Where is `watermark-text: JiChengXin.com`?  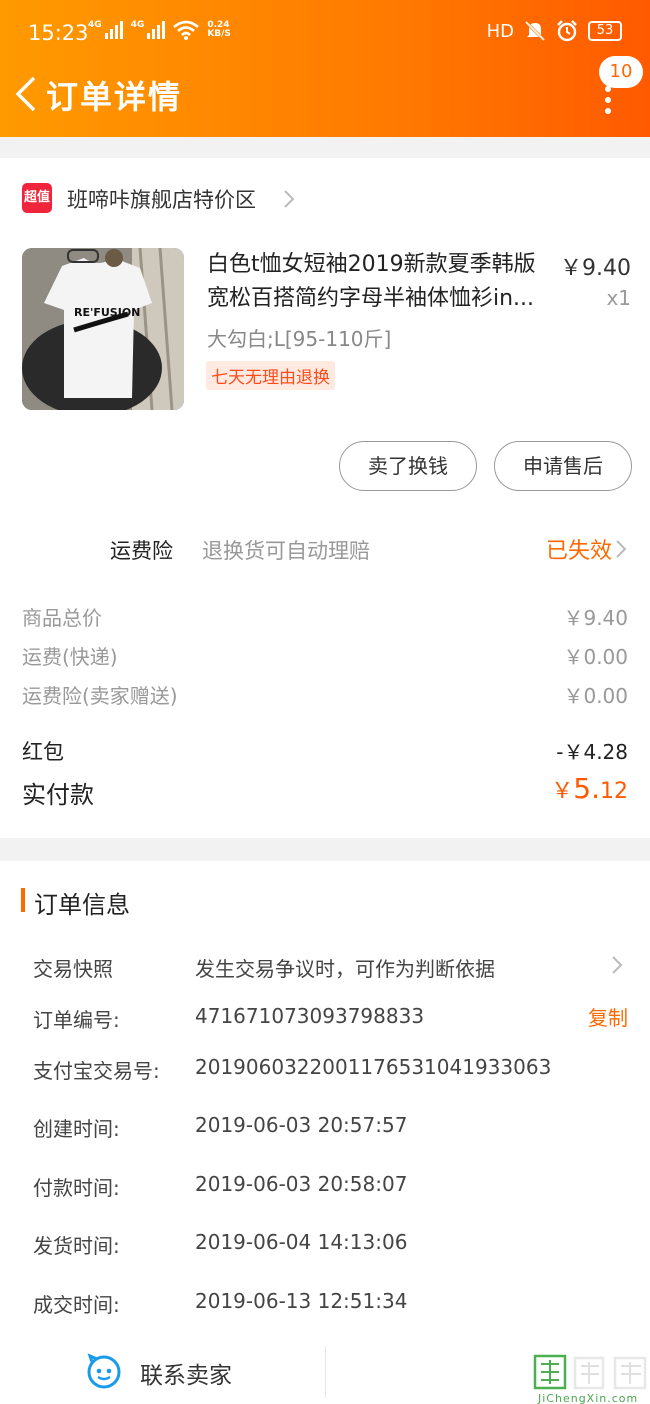
watermark-text: JiChengXin.com is located at coordinates (588, 1398).